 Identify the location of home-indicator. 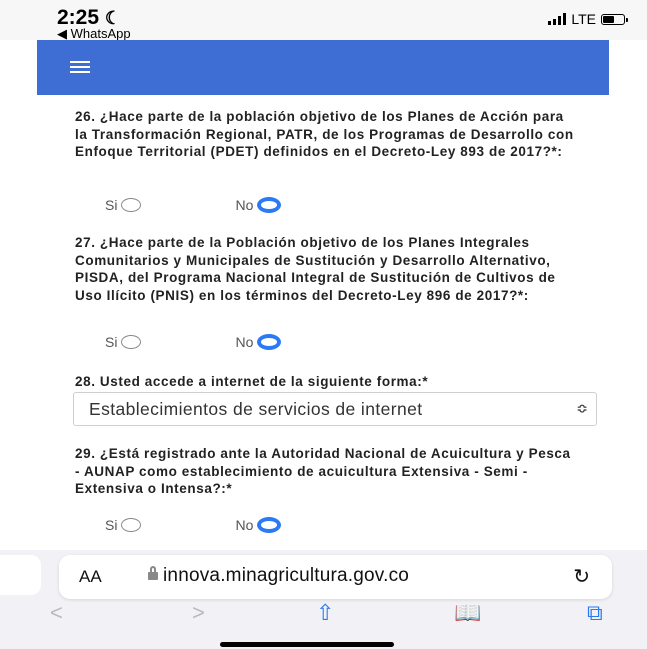
(307, 644).